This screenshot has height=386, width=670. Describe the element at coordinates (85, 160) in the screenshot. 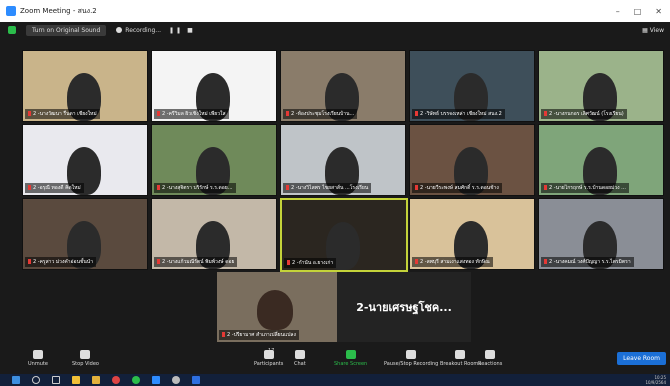

I see `participant-tile: 2 -อรุณี ทองดี คิดใหม่` at that location.